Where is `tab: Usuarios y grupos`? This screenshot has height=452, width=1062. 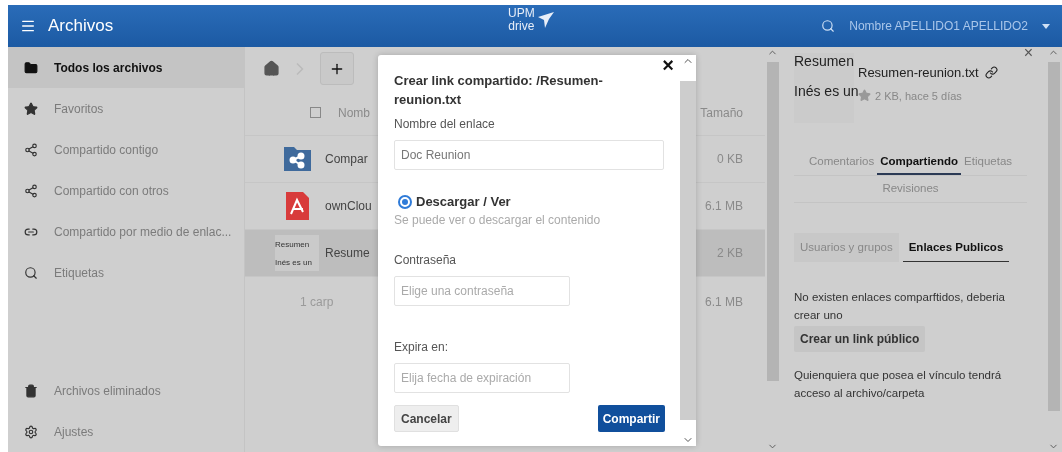
tab: Usuarios y grupos is located at coordinates (846, 247).